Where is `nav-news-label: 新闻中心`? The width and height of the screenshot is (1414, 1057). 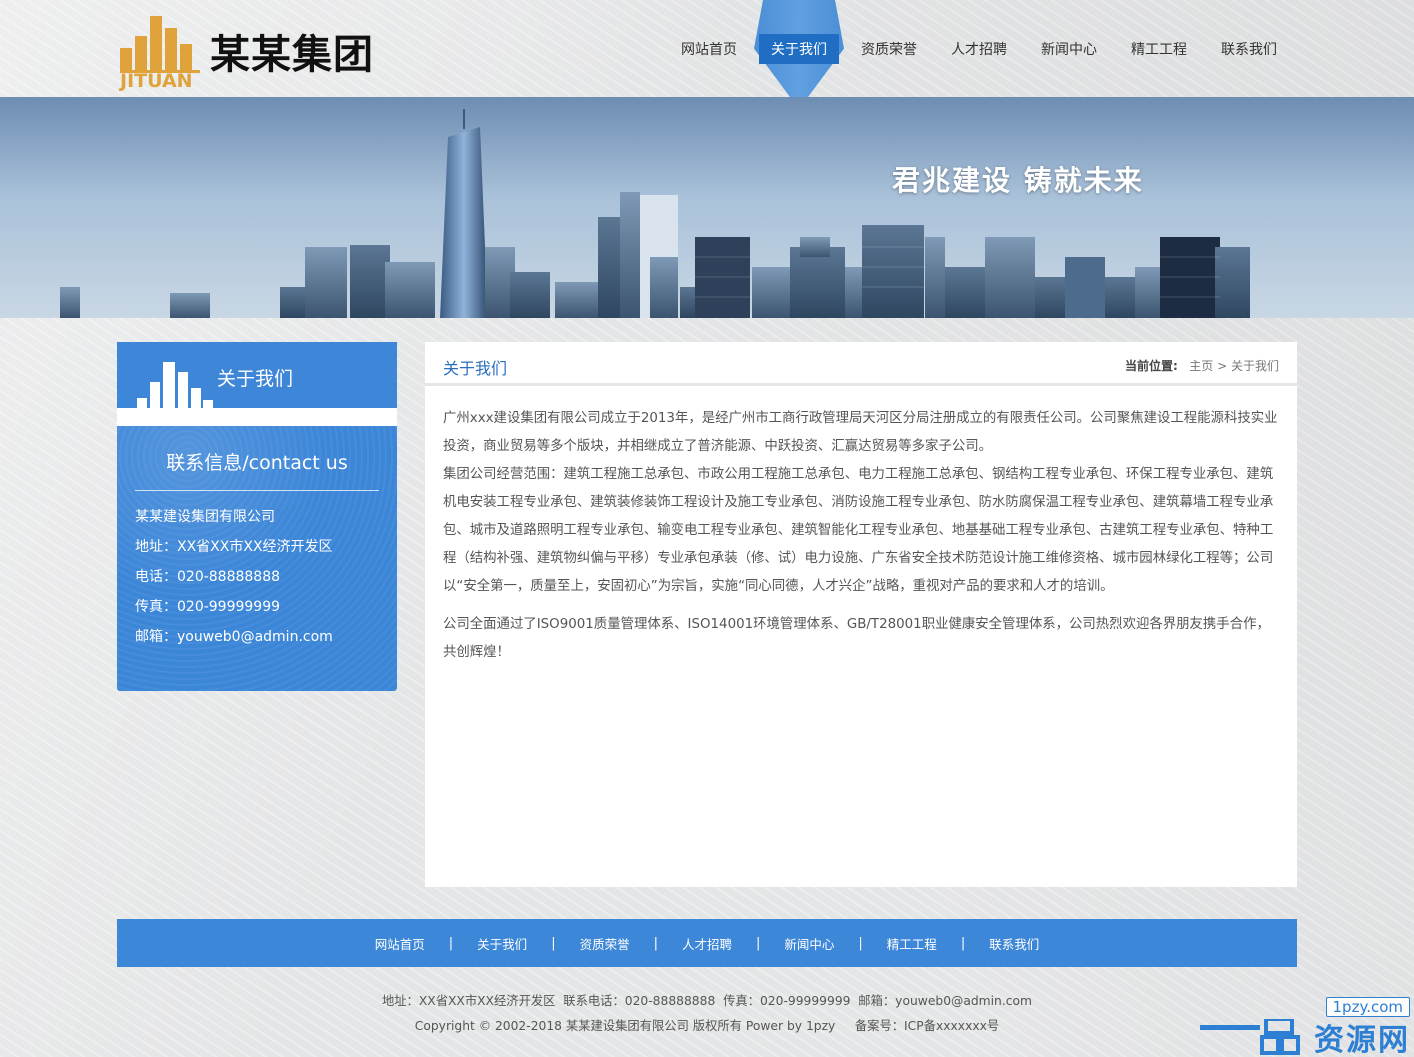 nav-news-label: 新闻中心 is located at coordinates (1069, 49).